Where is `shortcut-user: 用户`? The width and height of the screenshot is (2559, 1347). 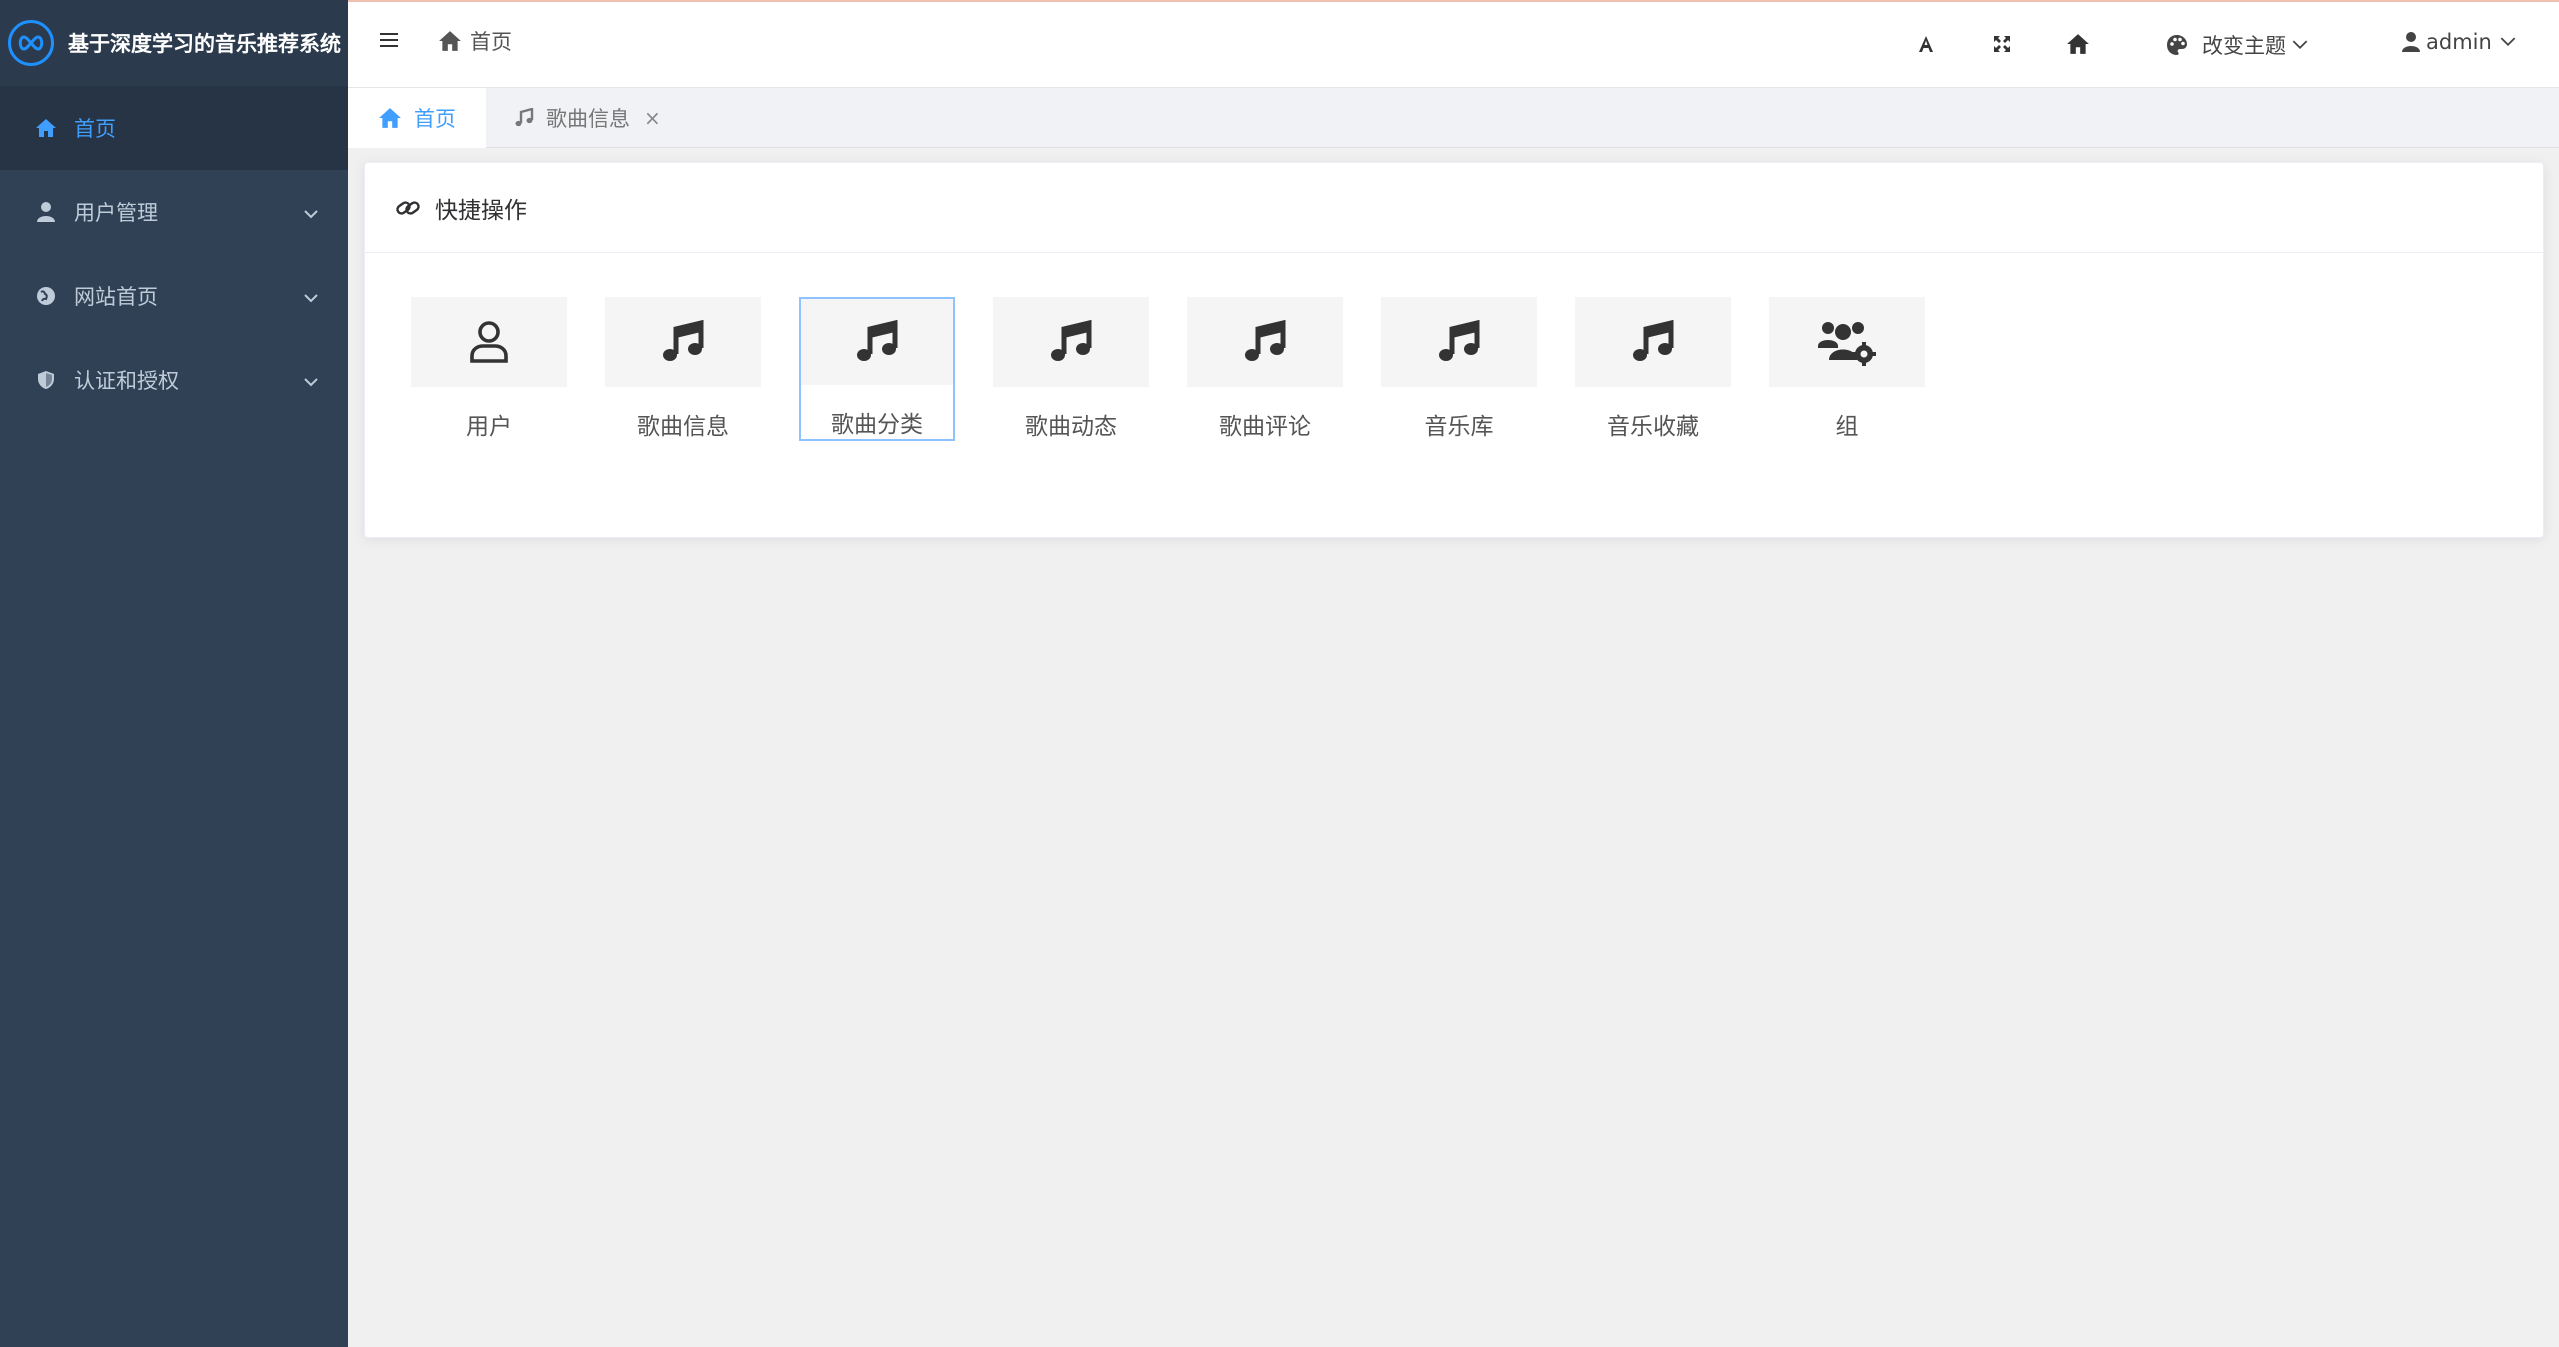 shortcut-user: 用户 is located at coordinates (489, 369).